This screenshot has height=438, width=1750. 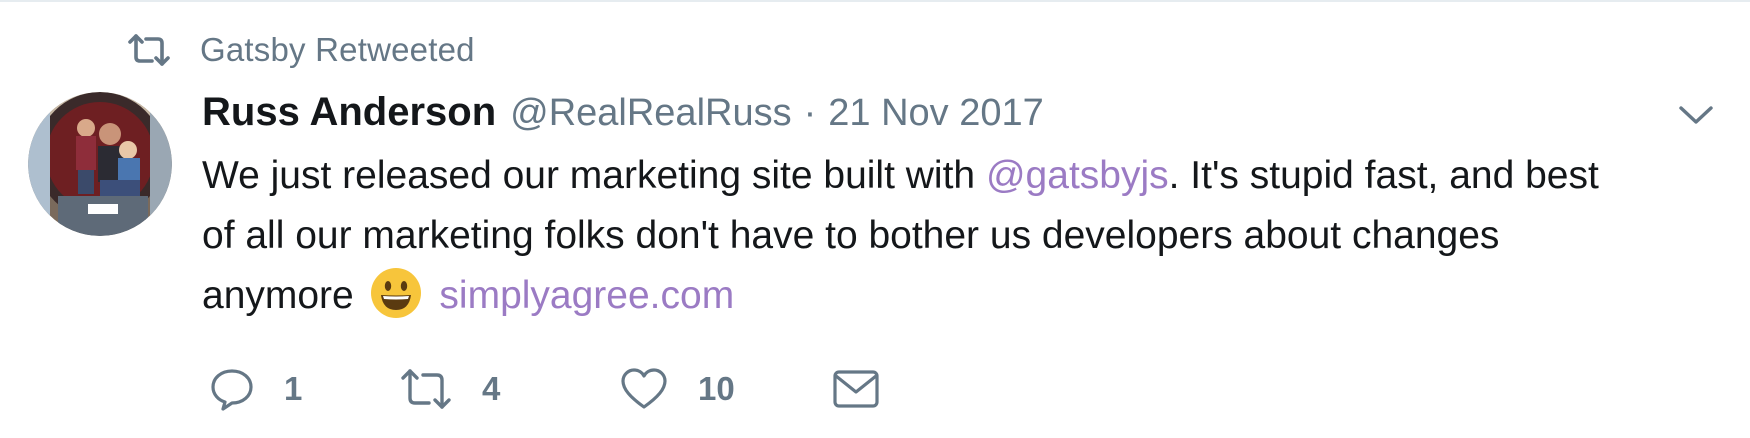 I want to click on tweet-text-line: anymore simplyagree.com, so click(x=962, y=296).